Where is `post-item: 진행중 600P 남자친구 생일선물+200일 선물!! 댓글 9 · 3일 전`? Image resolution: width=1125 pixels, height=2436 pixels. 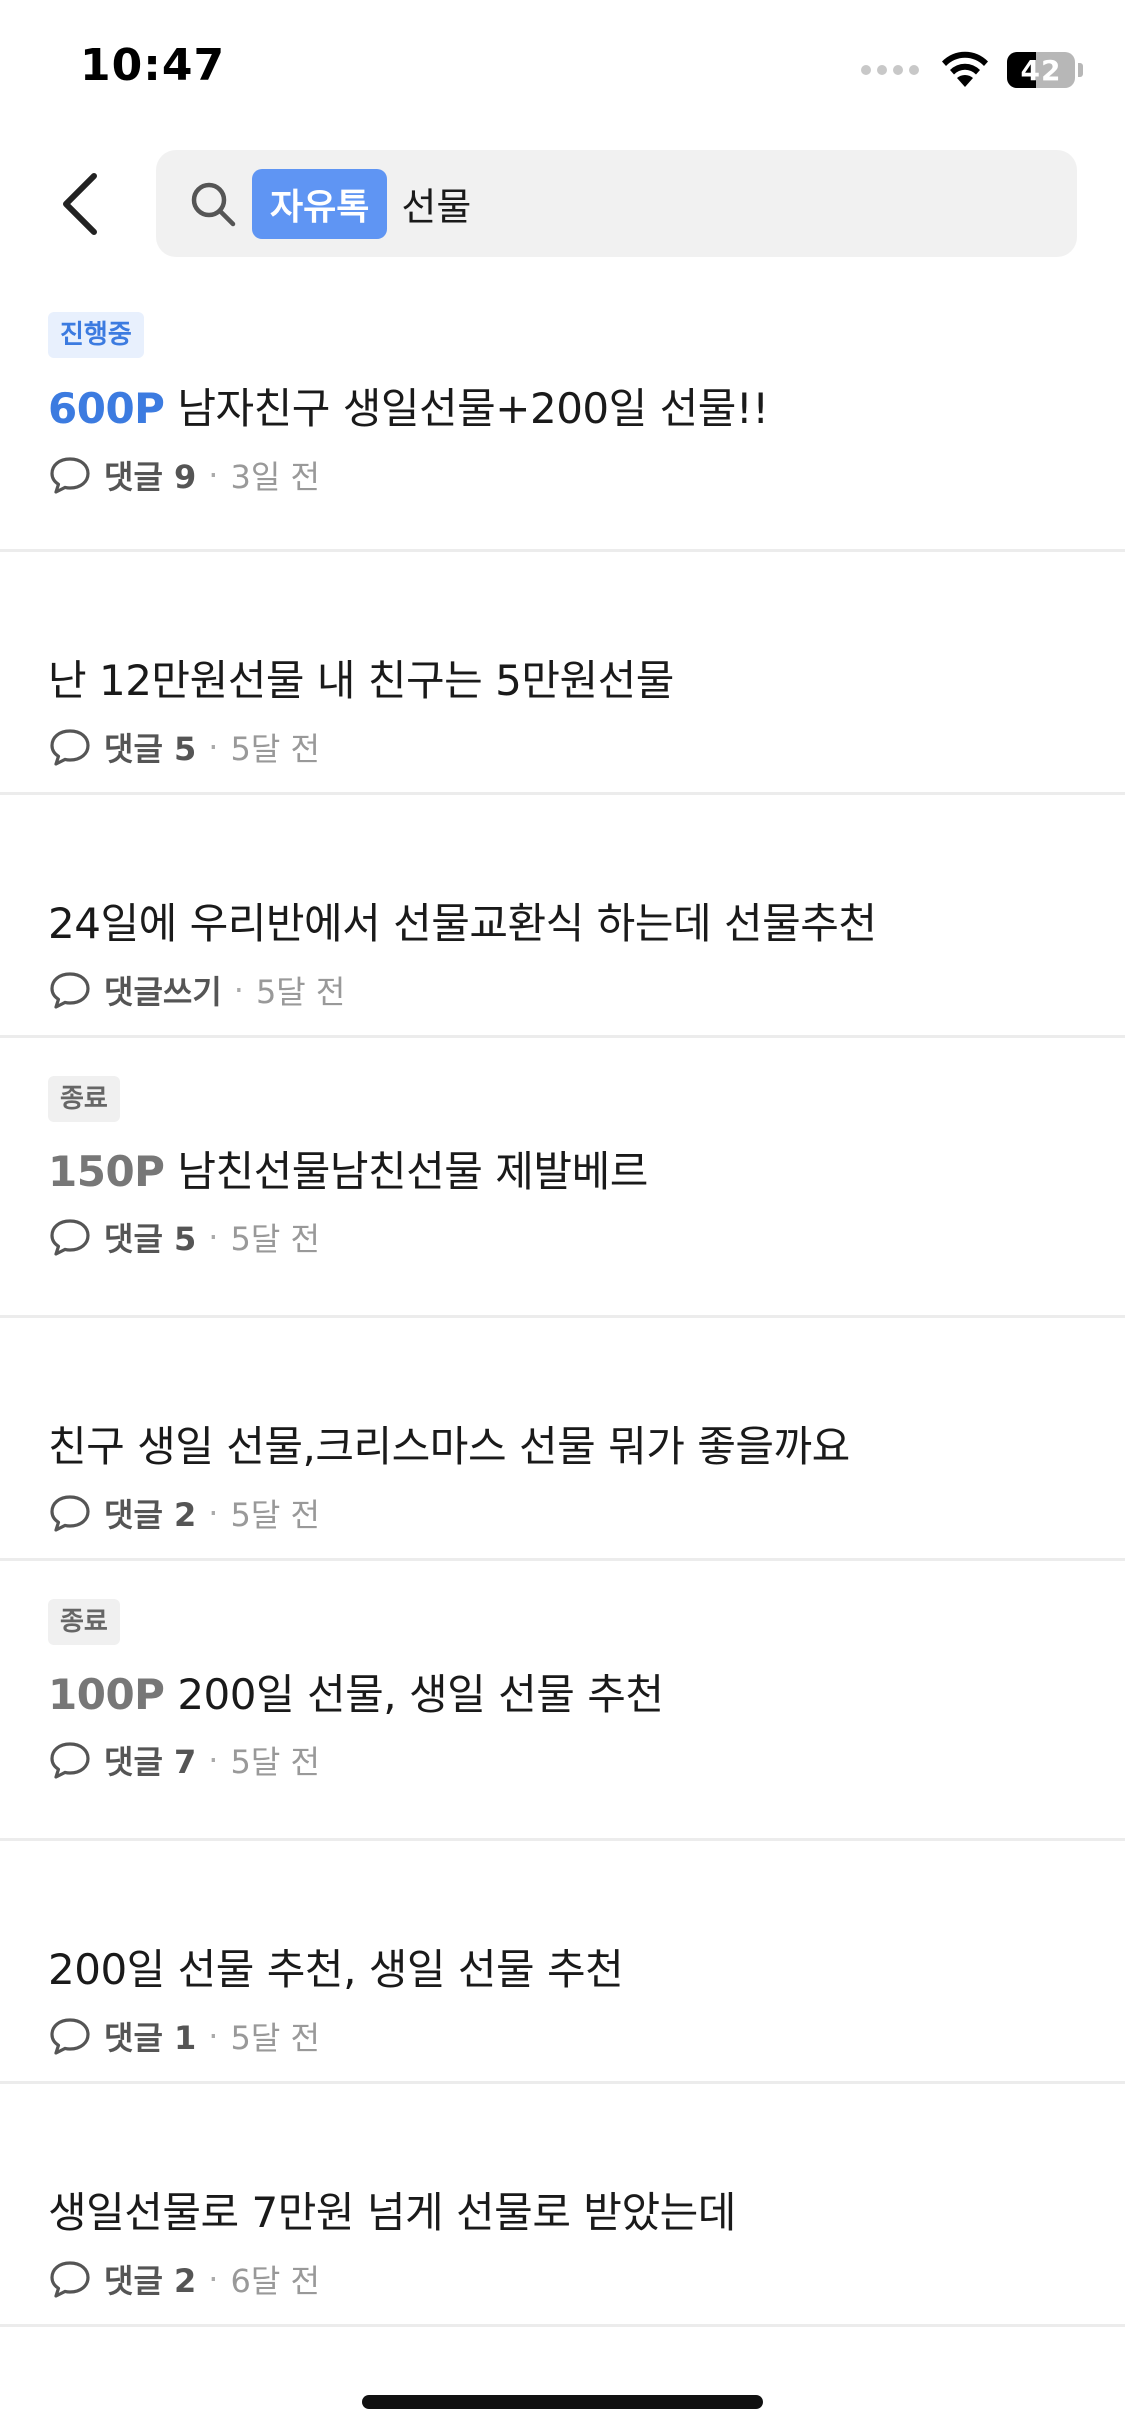
post-item: 진행중 600P 남자친구 생일선물+200일 선물!! 댓글 9 · 3일 전 is located at coordinates (562, 426).